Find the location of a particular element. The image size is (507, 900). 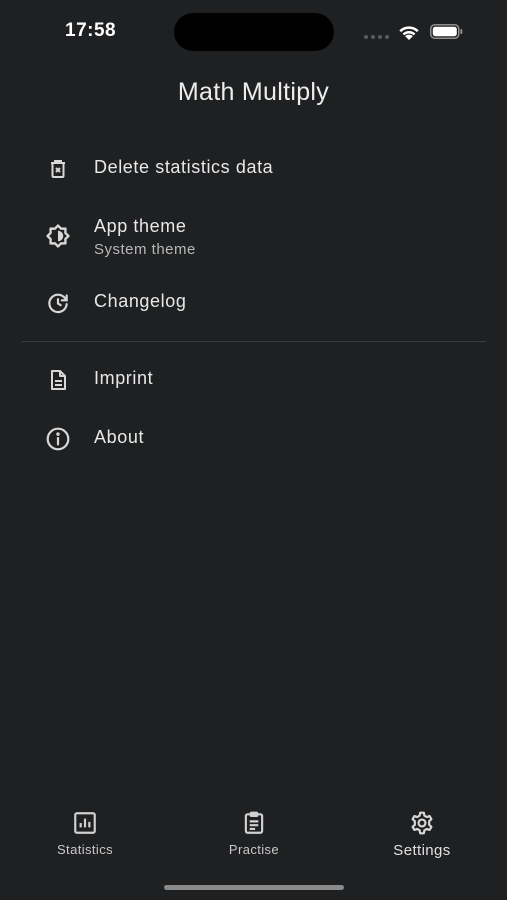

menu-item-label: App theme is located at coordinates (140, 226).